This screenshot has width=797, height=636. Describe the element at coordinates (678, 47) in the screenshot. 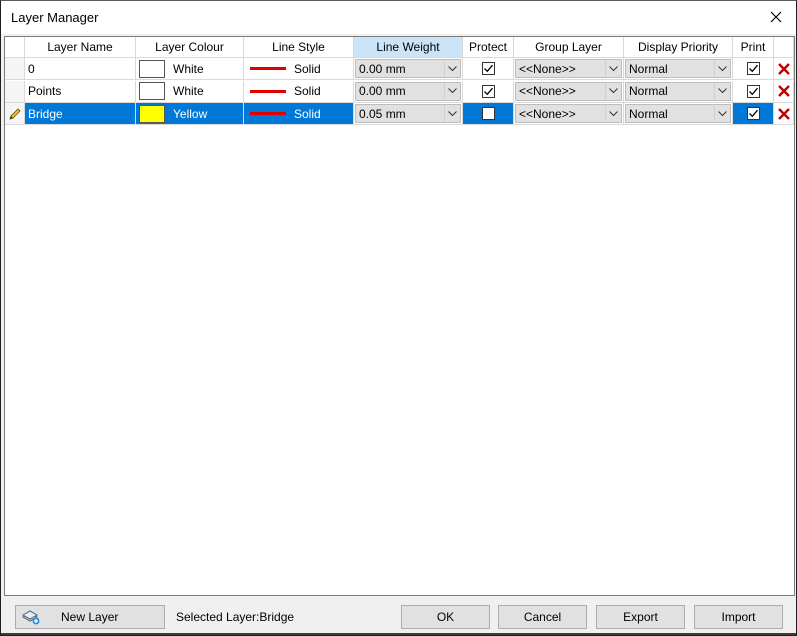

I see `header-display-priority: Display Priority` at that location.